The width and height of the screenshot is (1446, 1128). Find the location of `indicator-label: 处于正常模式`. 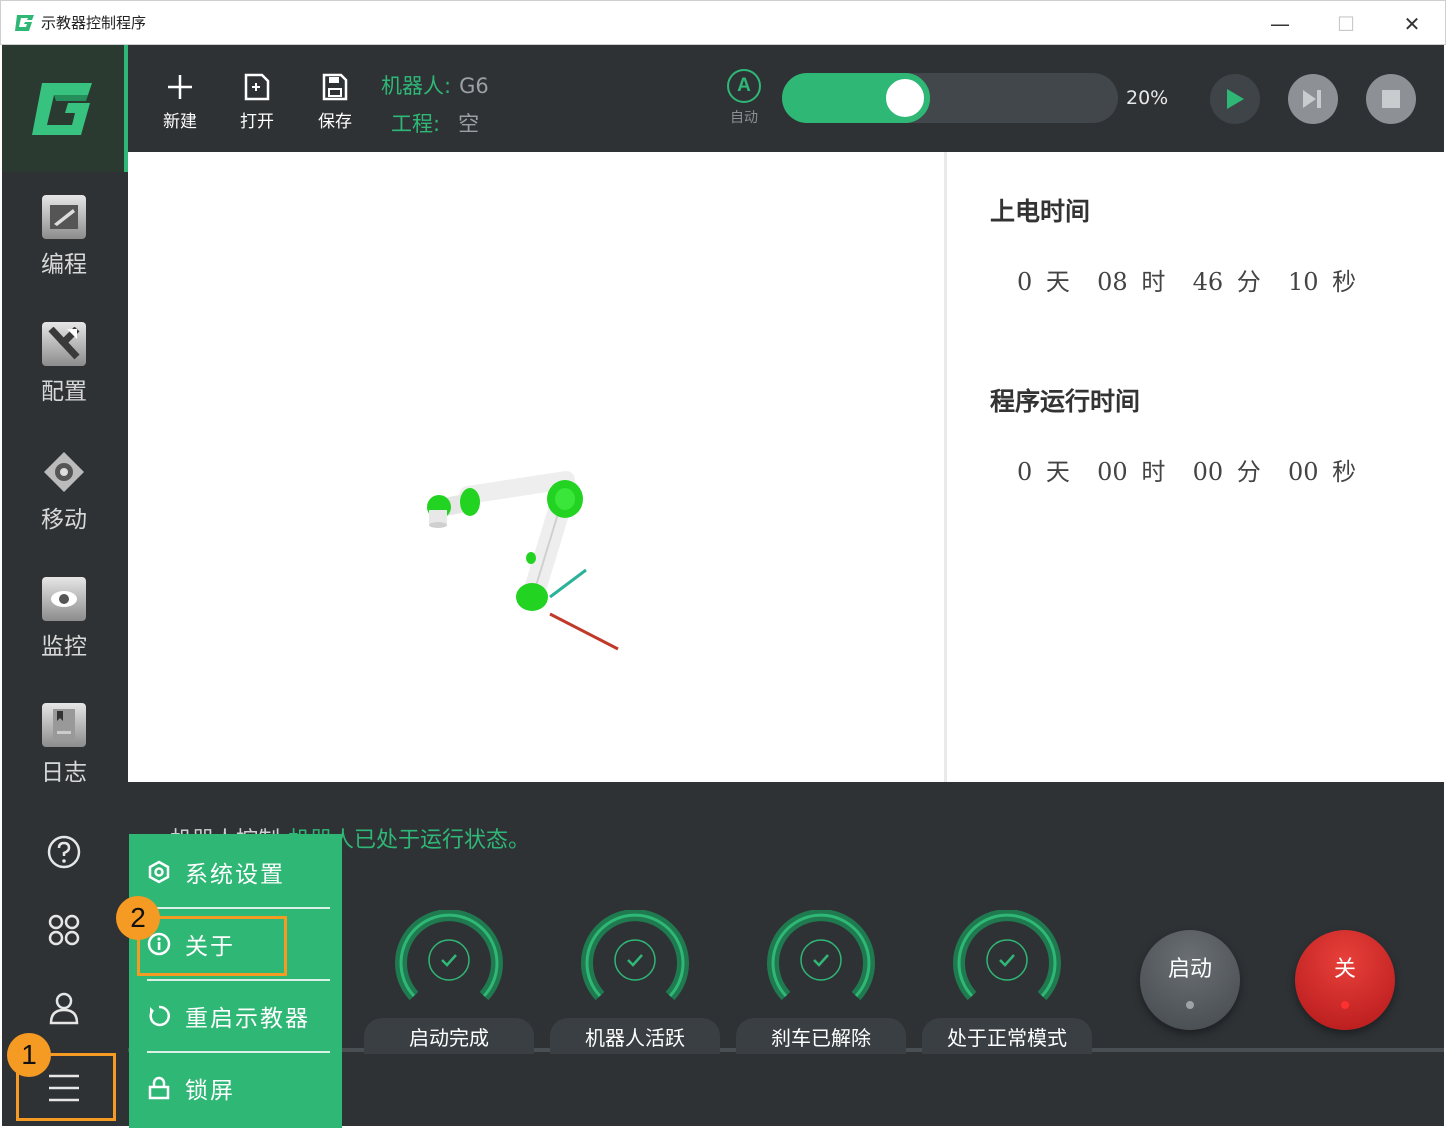

indicator-label: 处于正常模式 is located at coordinates (1007, 1036).